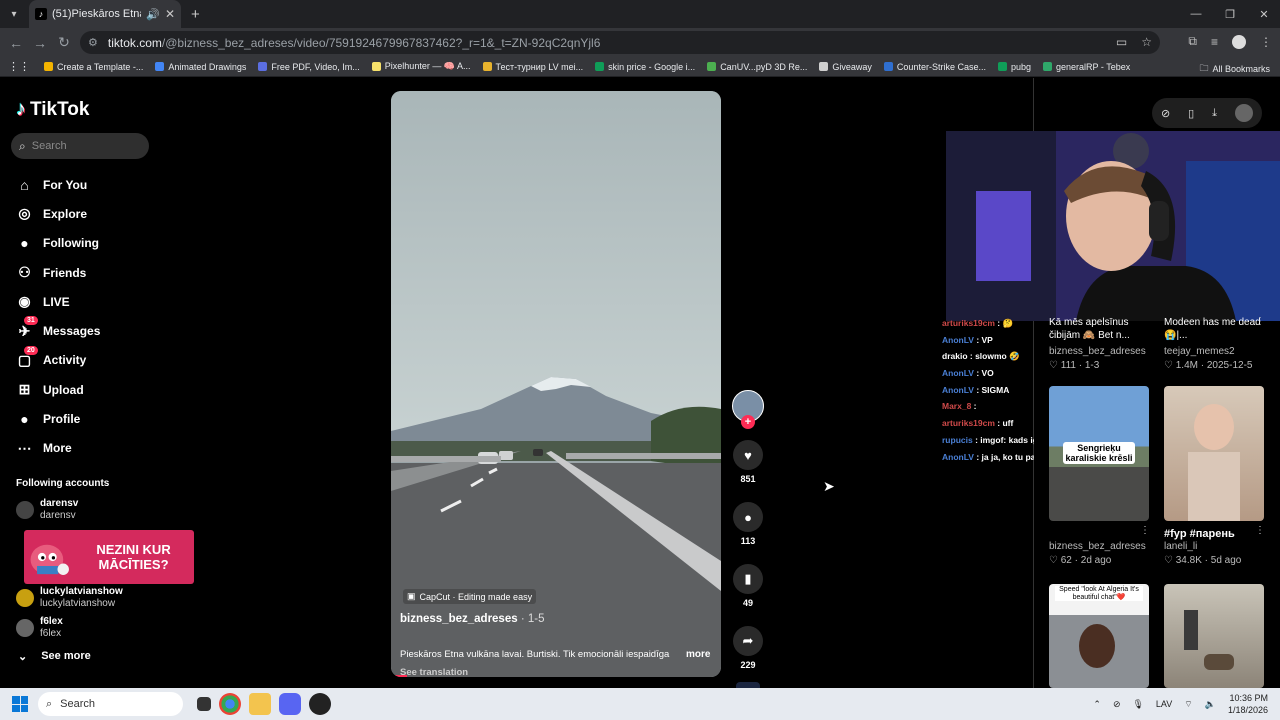 This screenshot has height=720, width=1280. What do you see at coordinates (1248, 704) in the screenshot?
I see `clock: 10:36 PM 1/18/2026` at bounding box center [1248, 704].